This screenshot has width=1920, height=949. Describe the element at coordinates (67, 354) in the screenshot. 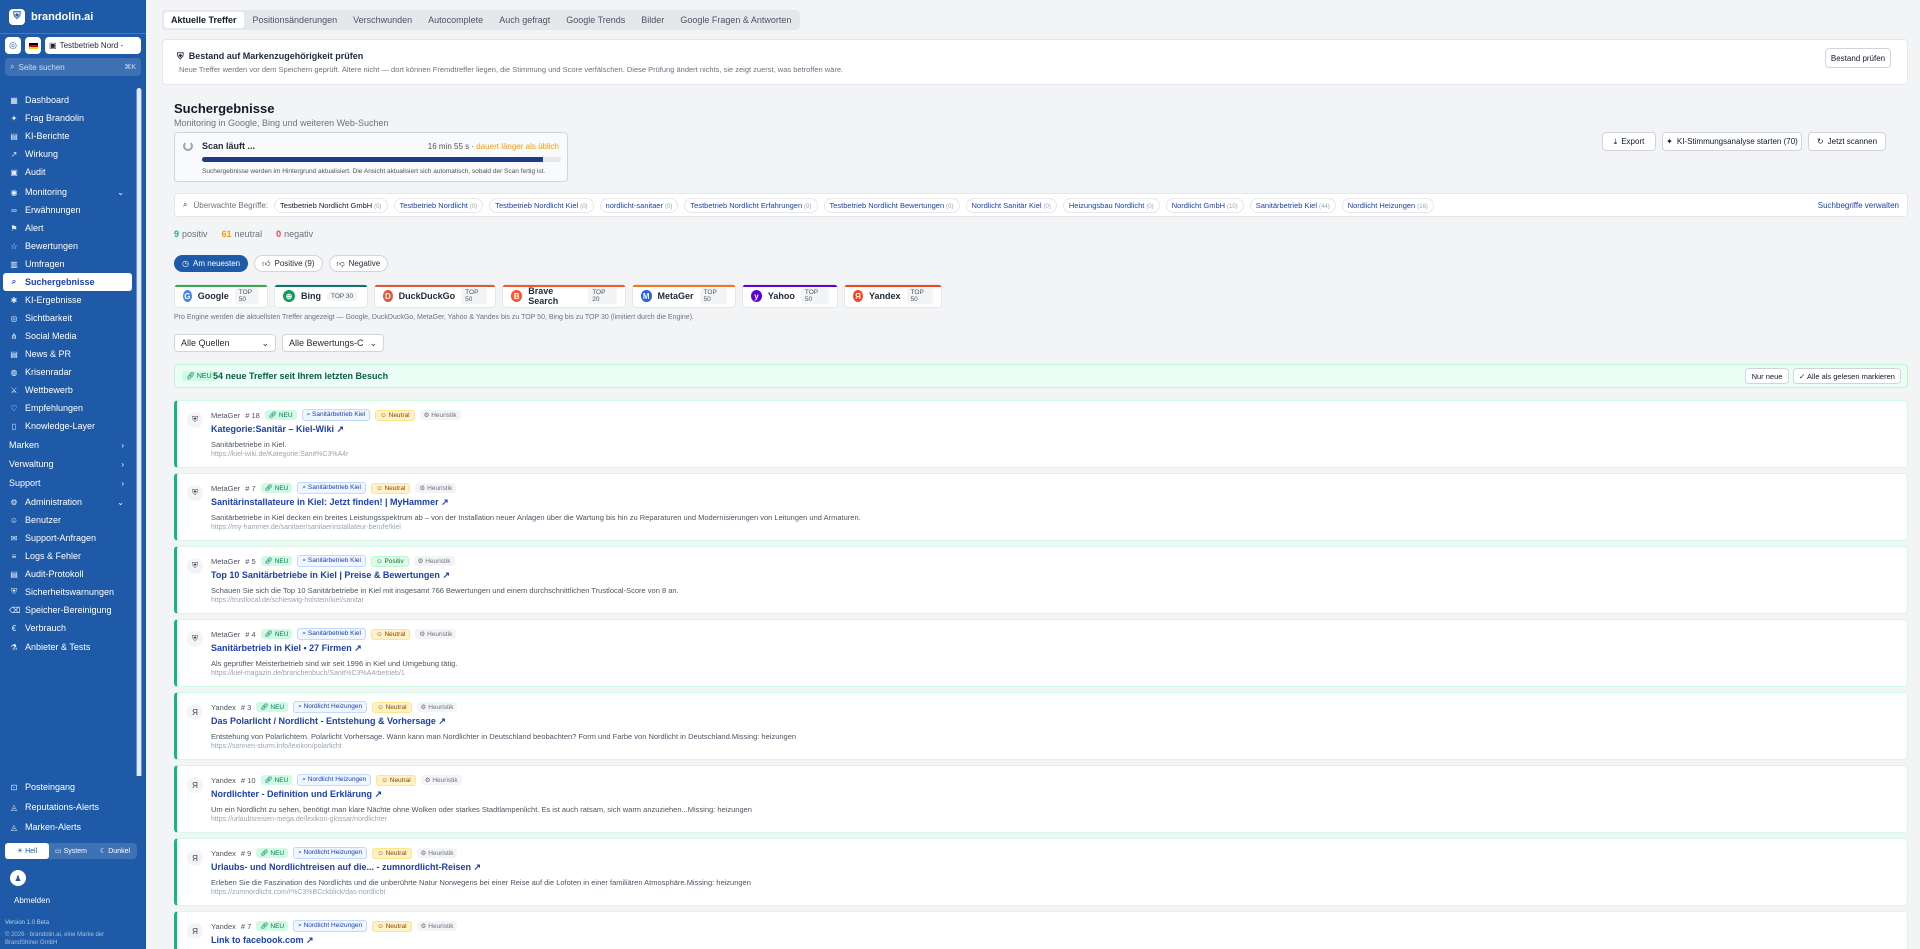

I see `sidebar-item-news-pr: ▤ News & PR` at that location.